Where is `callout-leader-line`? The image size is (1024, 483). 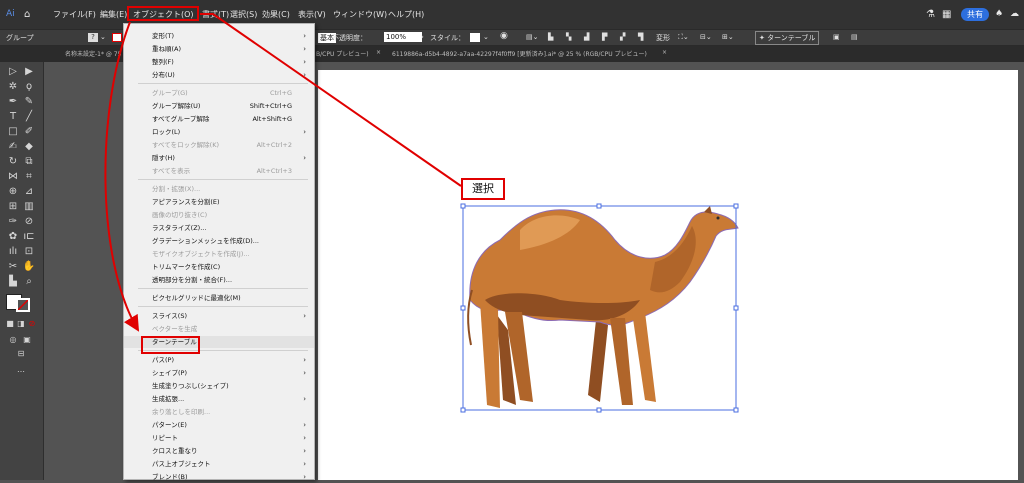 callout-leader-line is located at coordinates (331, 100).